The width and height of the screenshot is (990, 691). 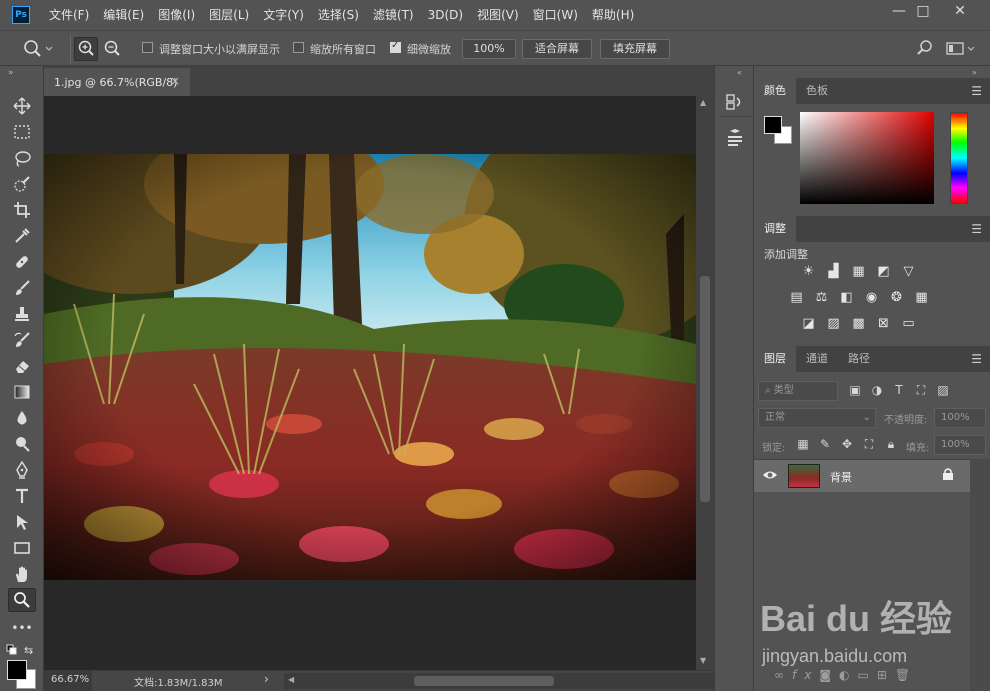 What do you see at coordinates (393, 15) in the screenshot?
I see `menu-filter: 滤镜(T)` at bounding box center [393, 15].